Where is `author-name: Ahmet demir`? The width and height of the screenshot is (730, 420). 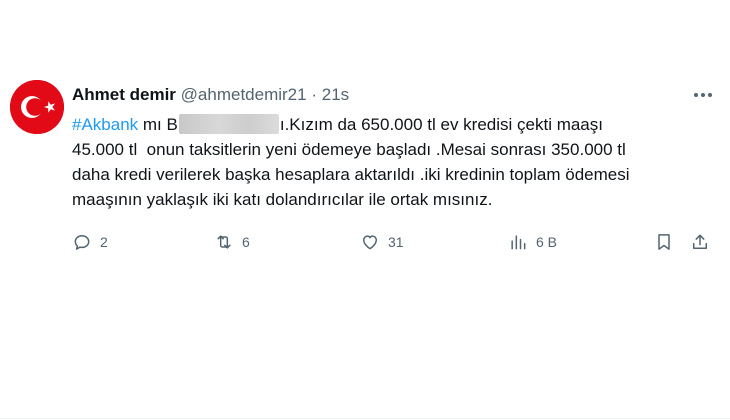
author-name: Ahmet demir is located at coordinates (124, 94).